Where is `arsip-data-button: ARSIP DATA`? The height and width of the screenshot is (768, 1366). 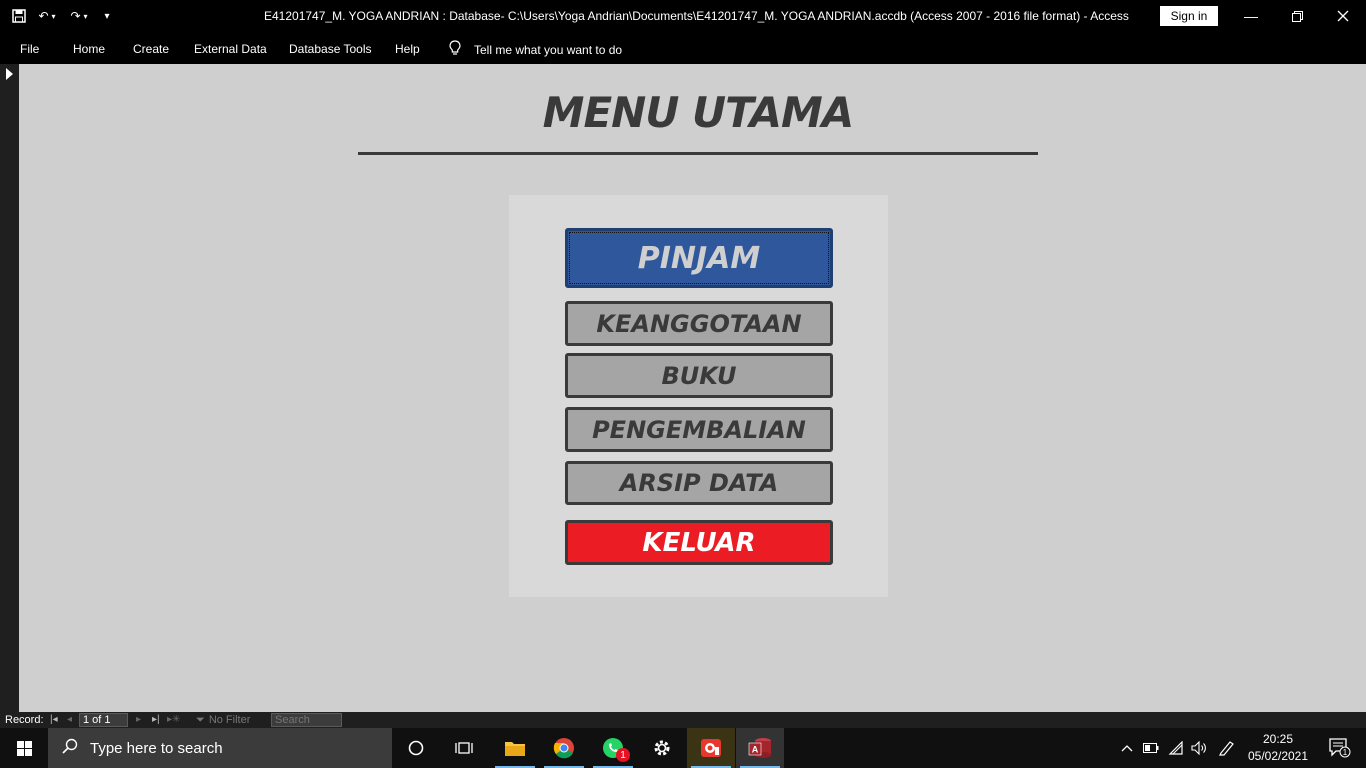 arsip-data-button: ARSIP DATA is located at coordinates (699, 483).